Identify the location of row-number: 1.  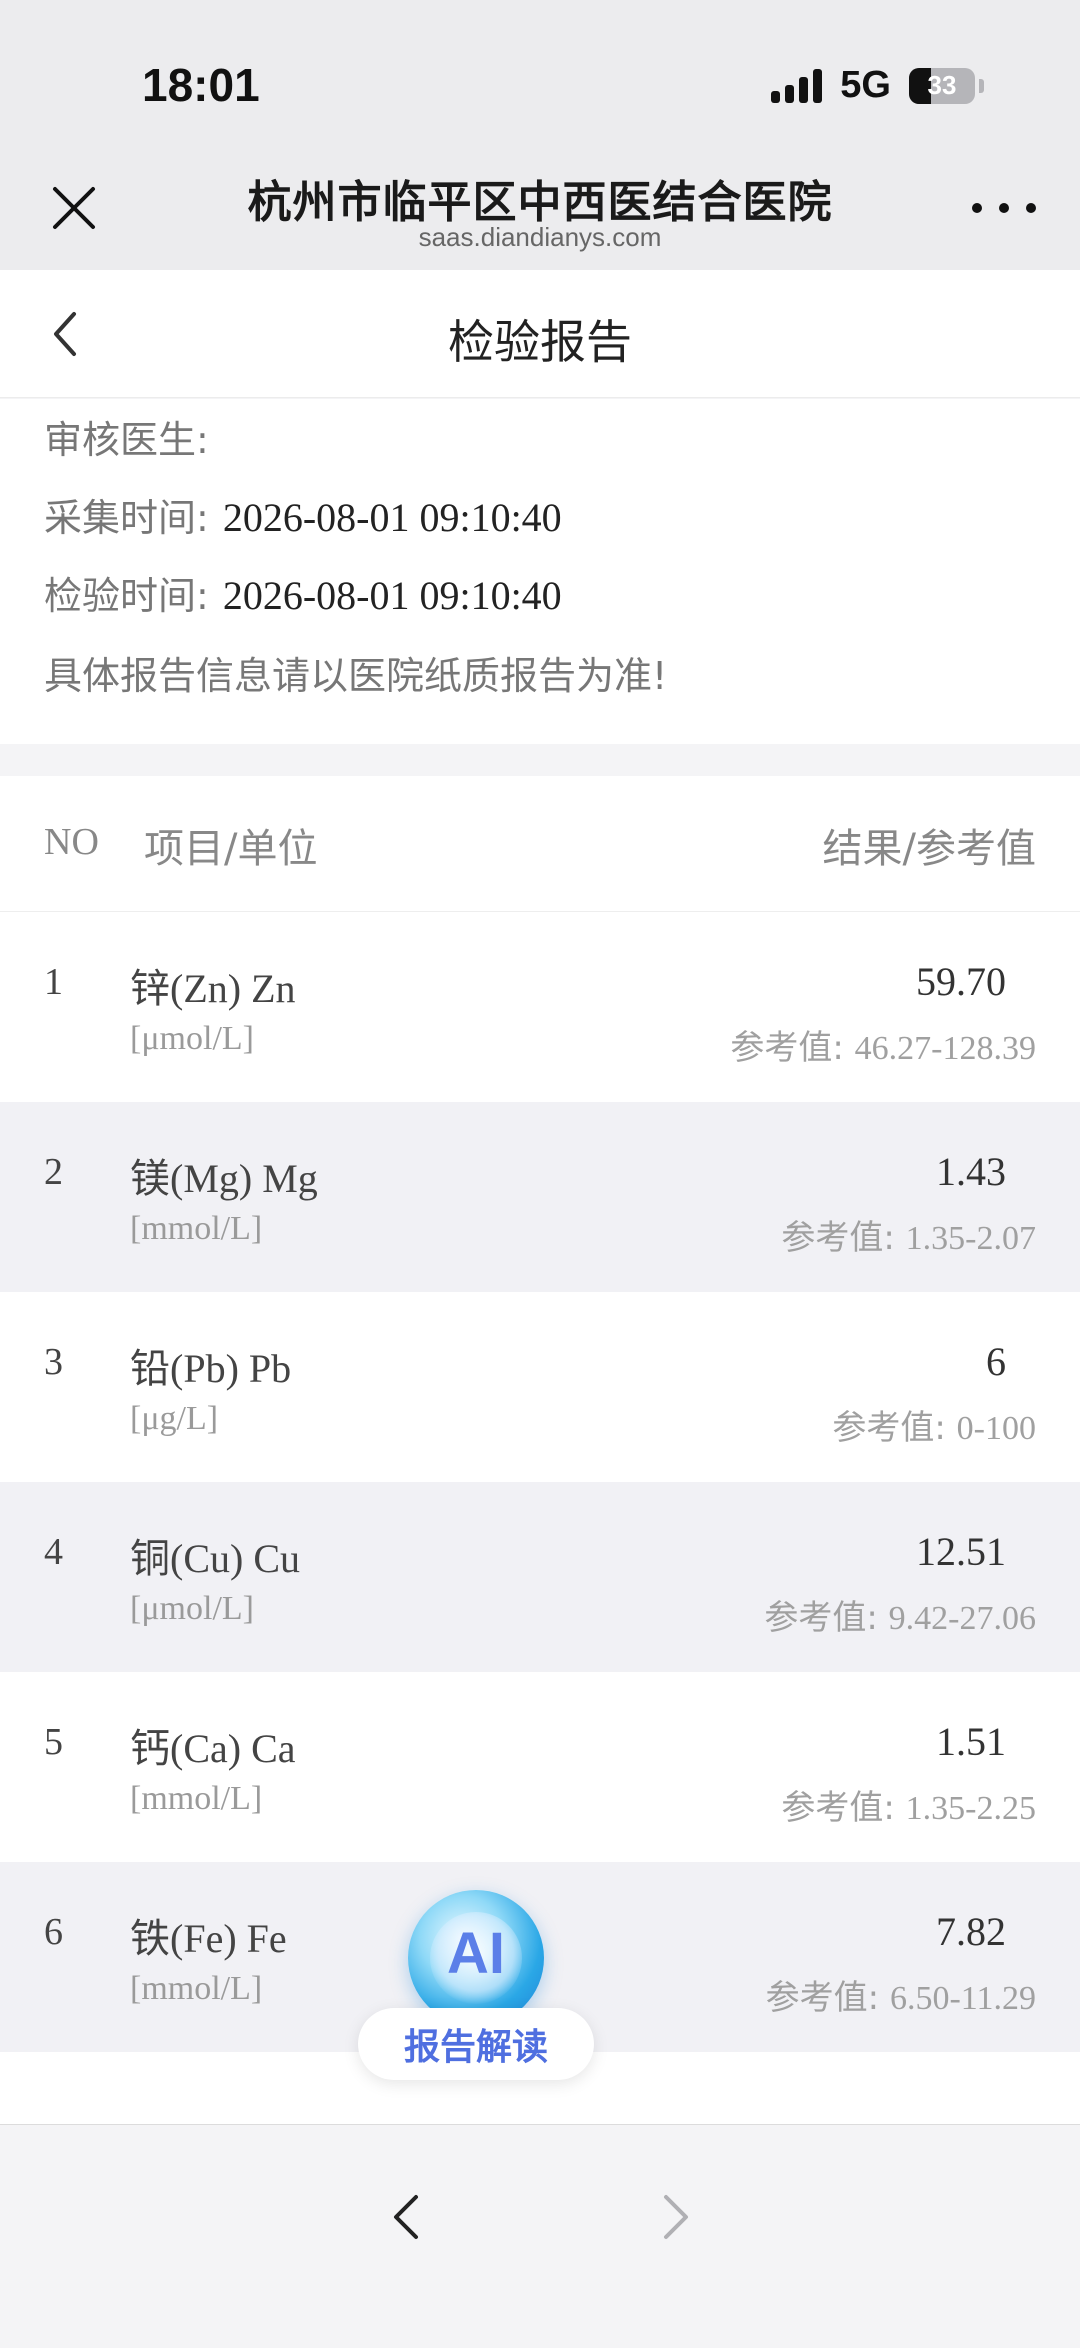
(53, 982).